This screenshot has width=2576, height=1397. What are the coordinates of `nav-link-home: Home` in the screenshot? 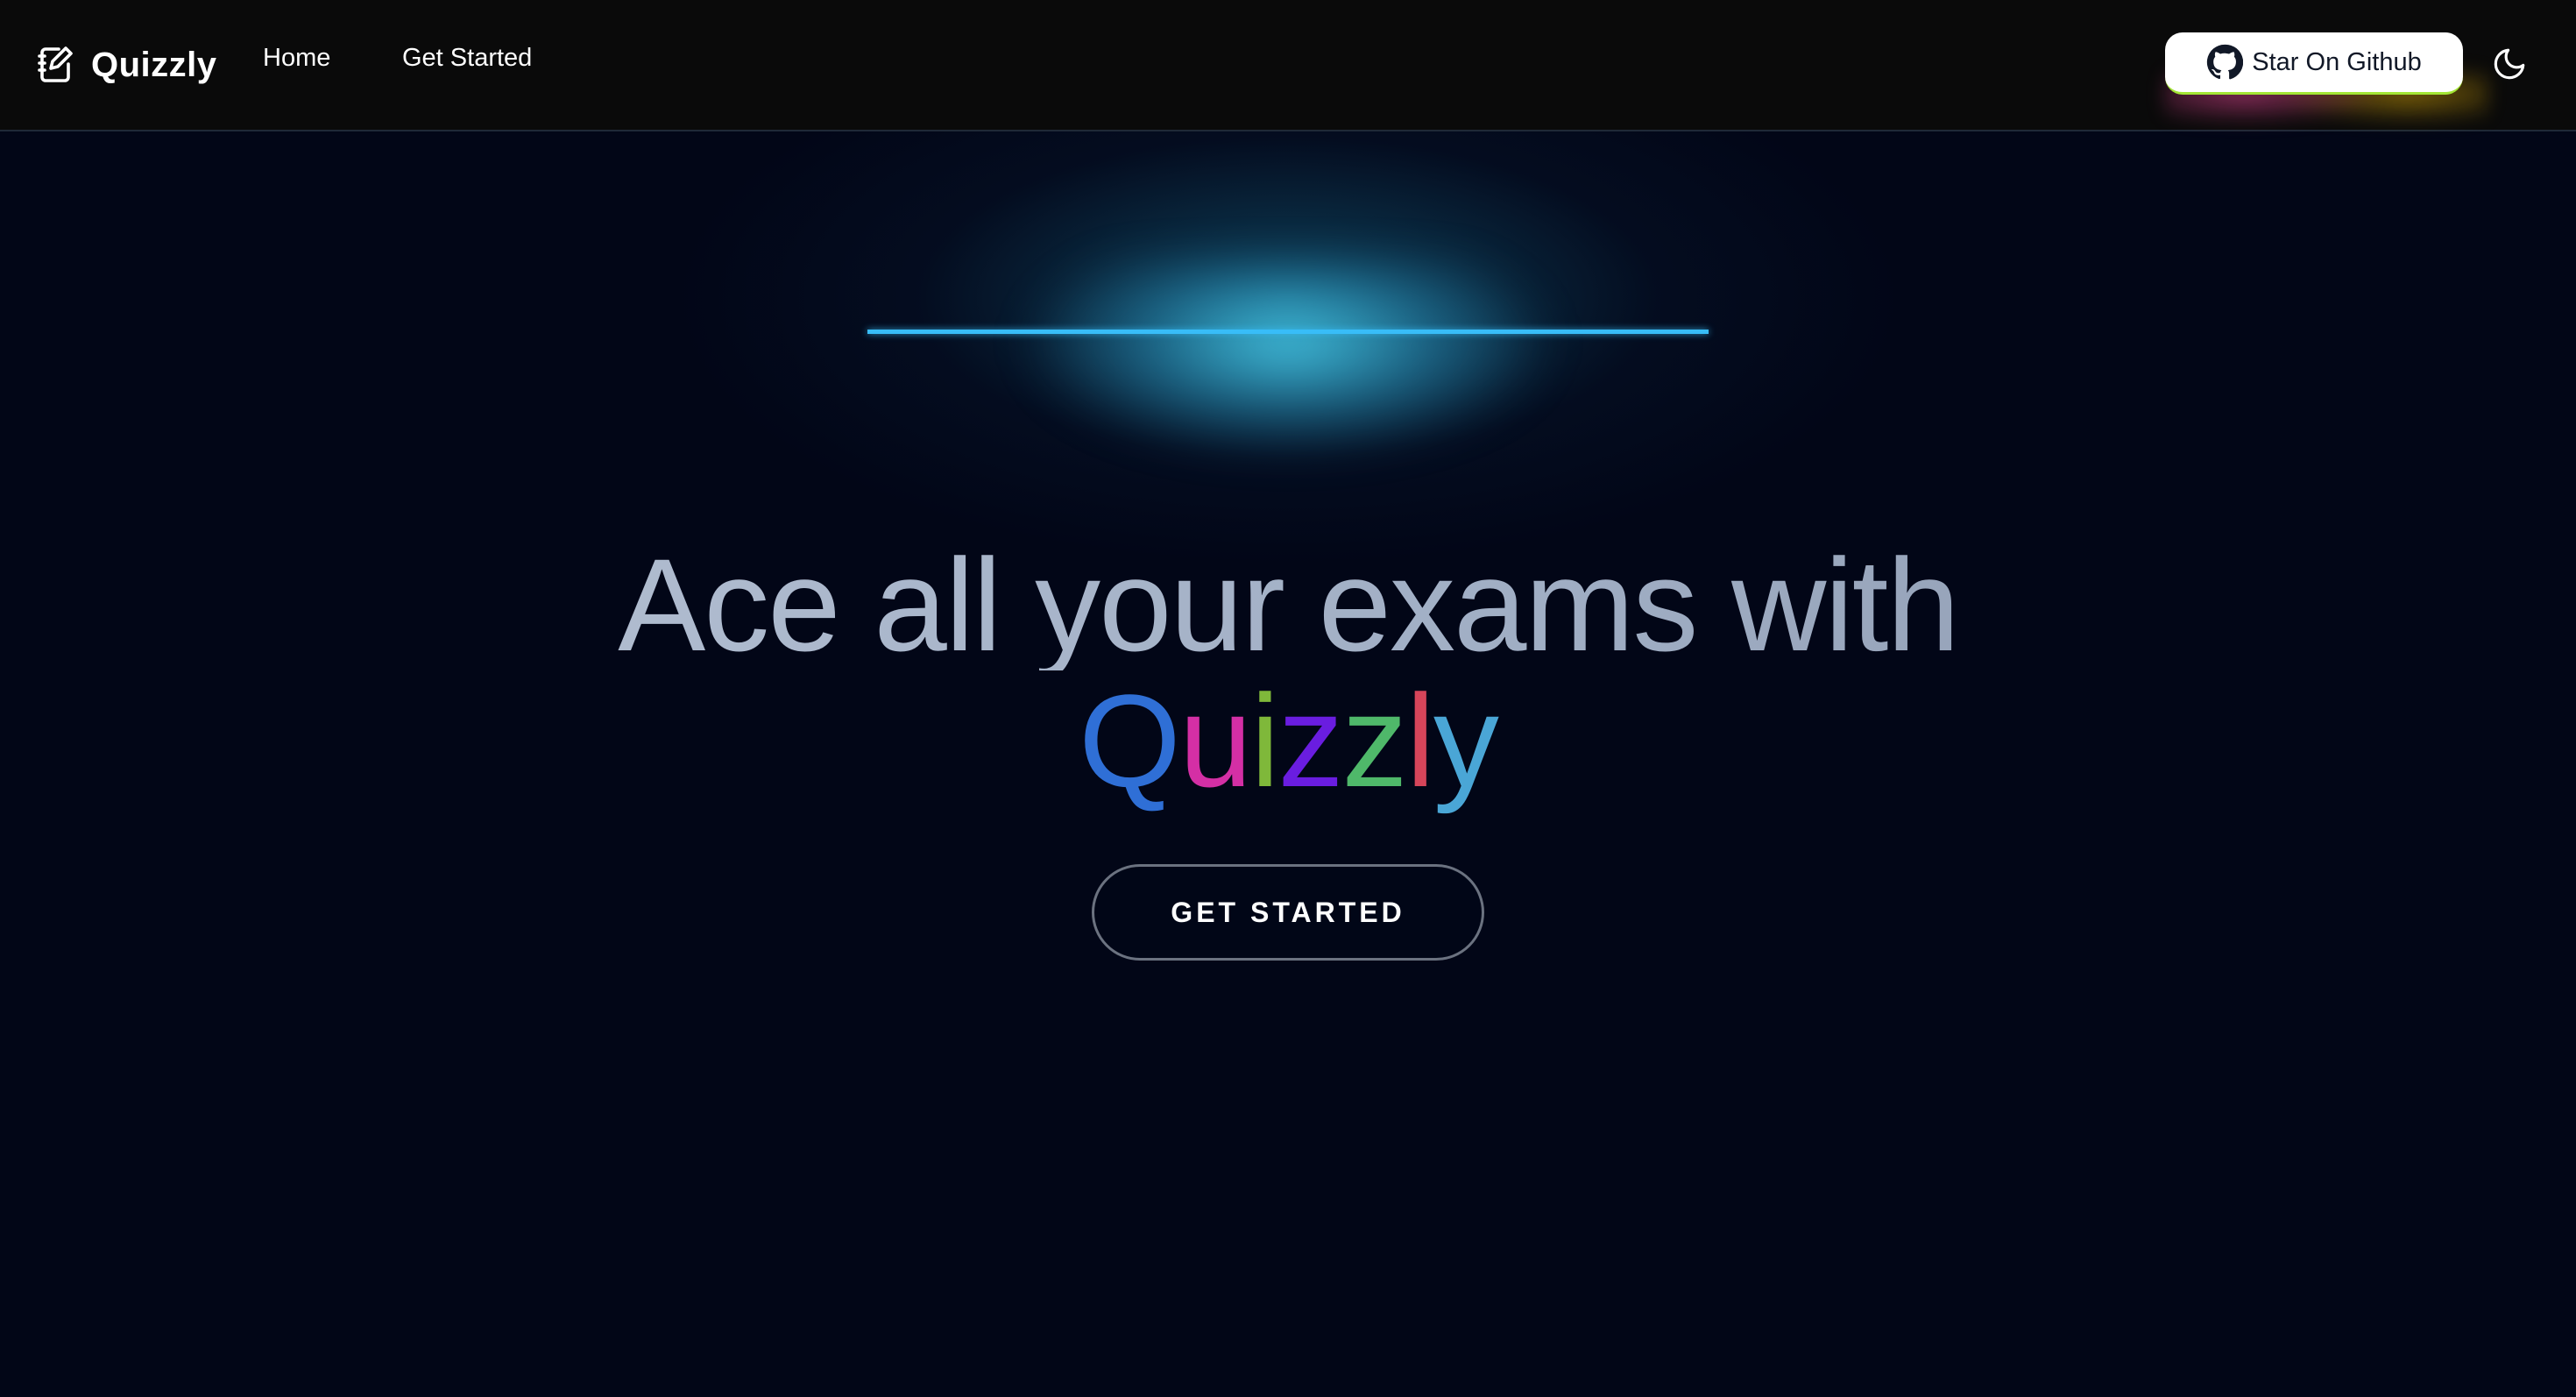 It's located at (296, 59).